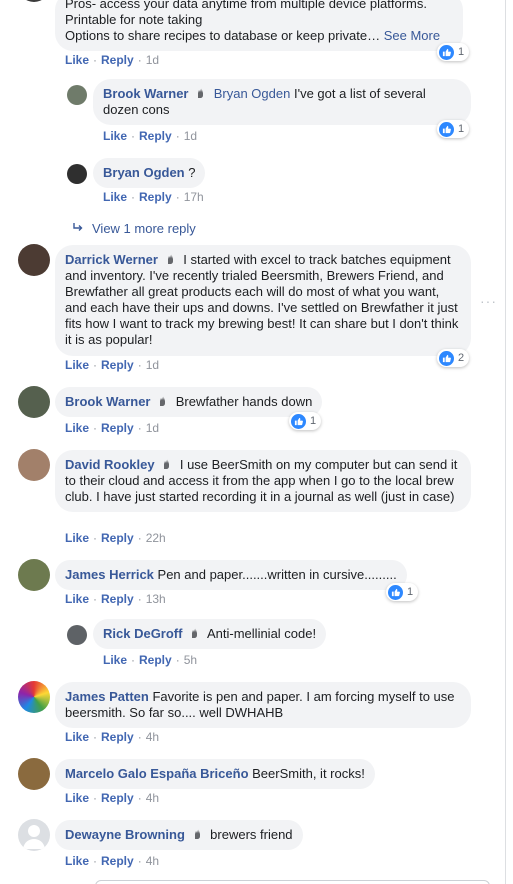 This screenshot has height=884, width=513. I want to click on timestamp: 13h, so click(156, 599).